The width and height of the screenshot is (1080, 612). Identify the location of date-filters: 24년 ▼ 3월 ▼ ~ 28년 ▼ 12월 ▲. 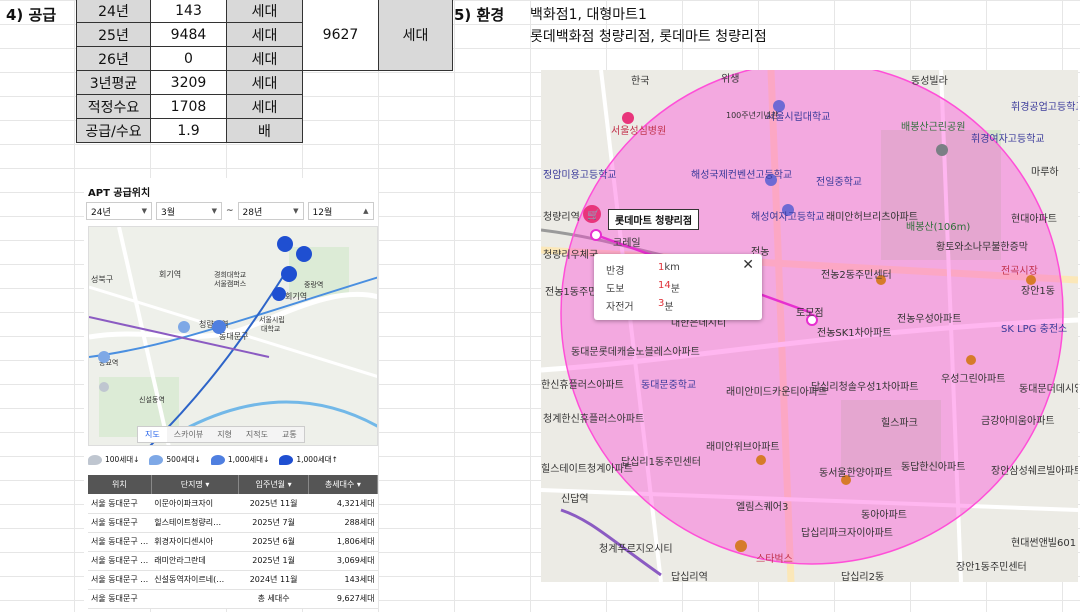
(230, 211).